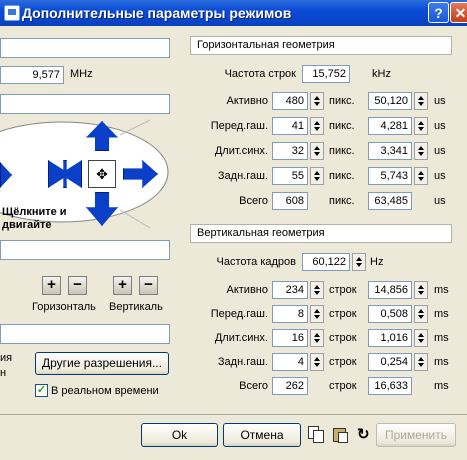  I want to click on vgeom-header: Вертикальная геометрия, so click(321, 233).